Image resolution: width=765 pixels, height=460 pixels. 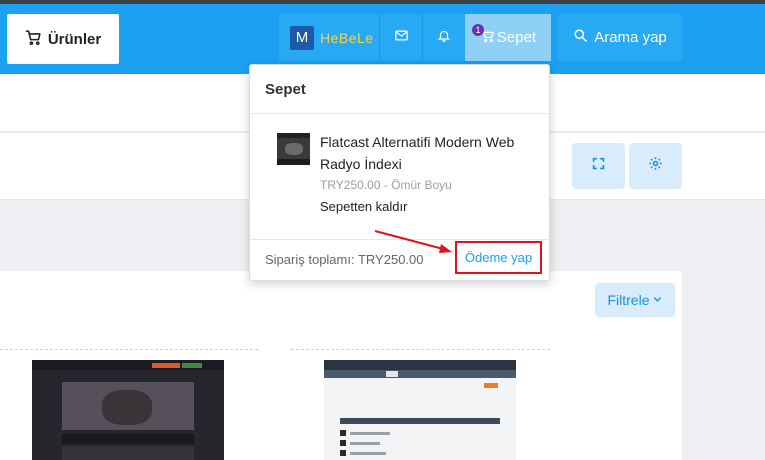 What do you see at coordinates (363, 206) in the screenshot?
I see `remove-from-cart-link: Sepetten kaldır` at bounding box center [363, 206].